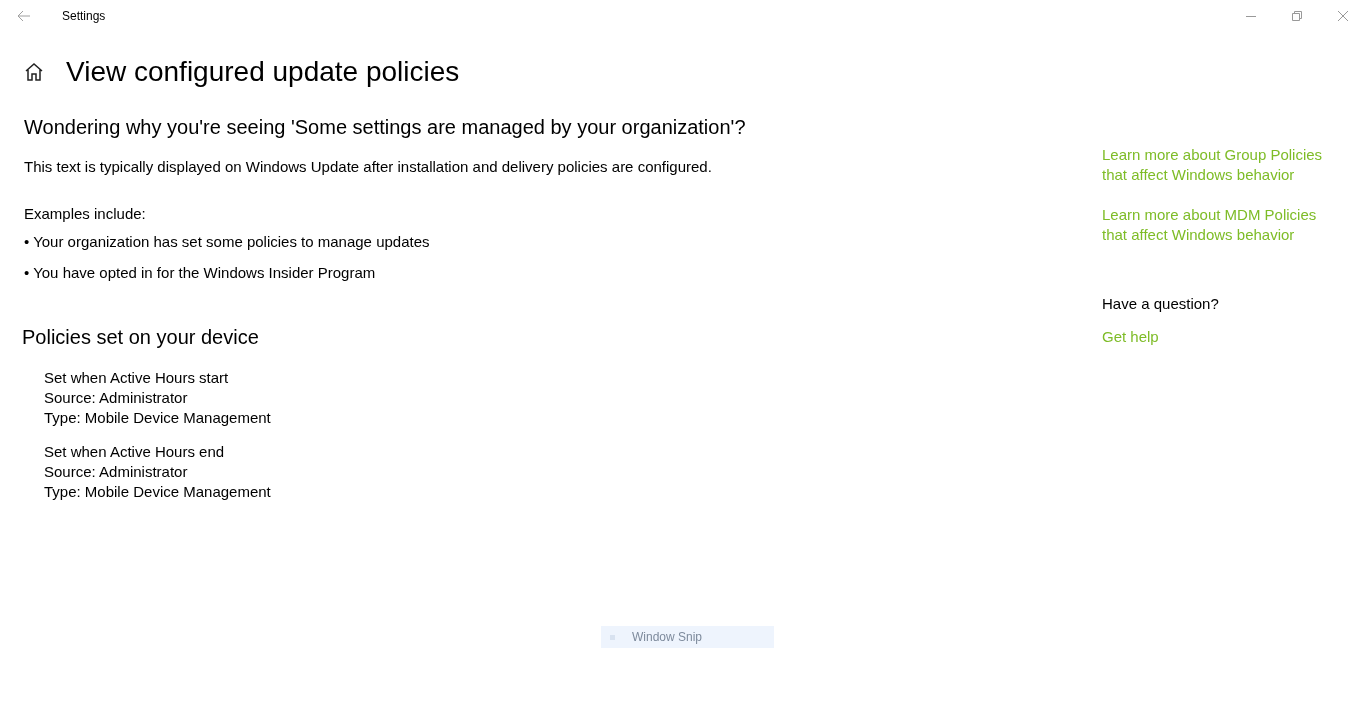 The image size is (1366, 728). I want to click on back-arrow-icon, so click(24, 16).